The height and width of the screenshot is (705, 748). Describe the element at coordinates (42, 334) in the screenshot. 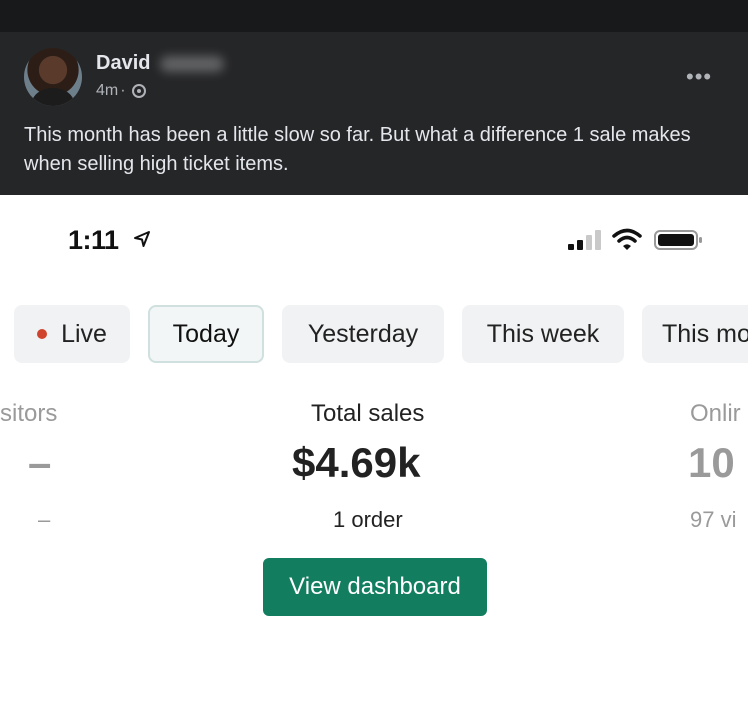

I see `live-indicator-icon` at that location.